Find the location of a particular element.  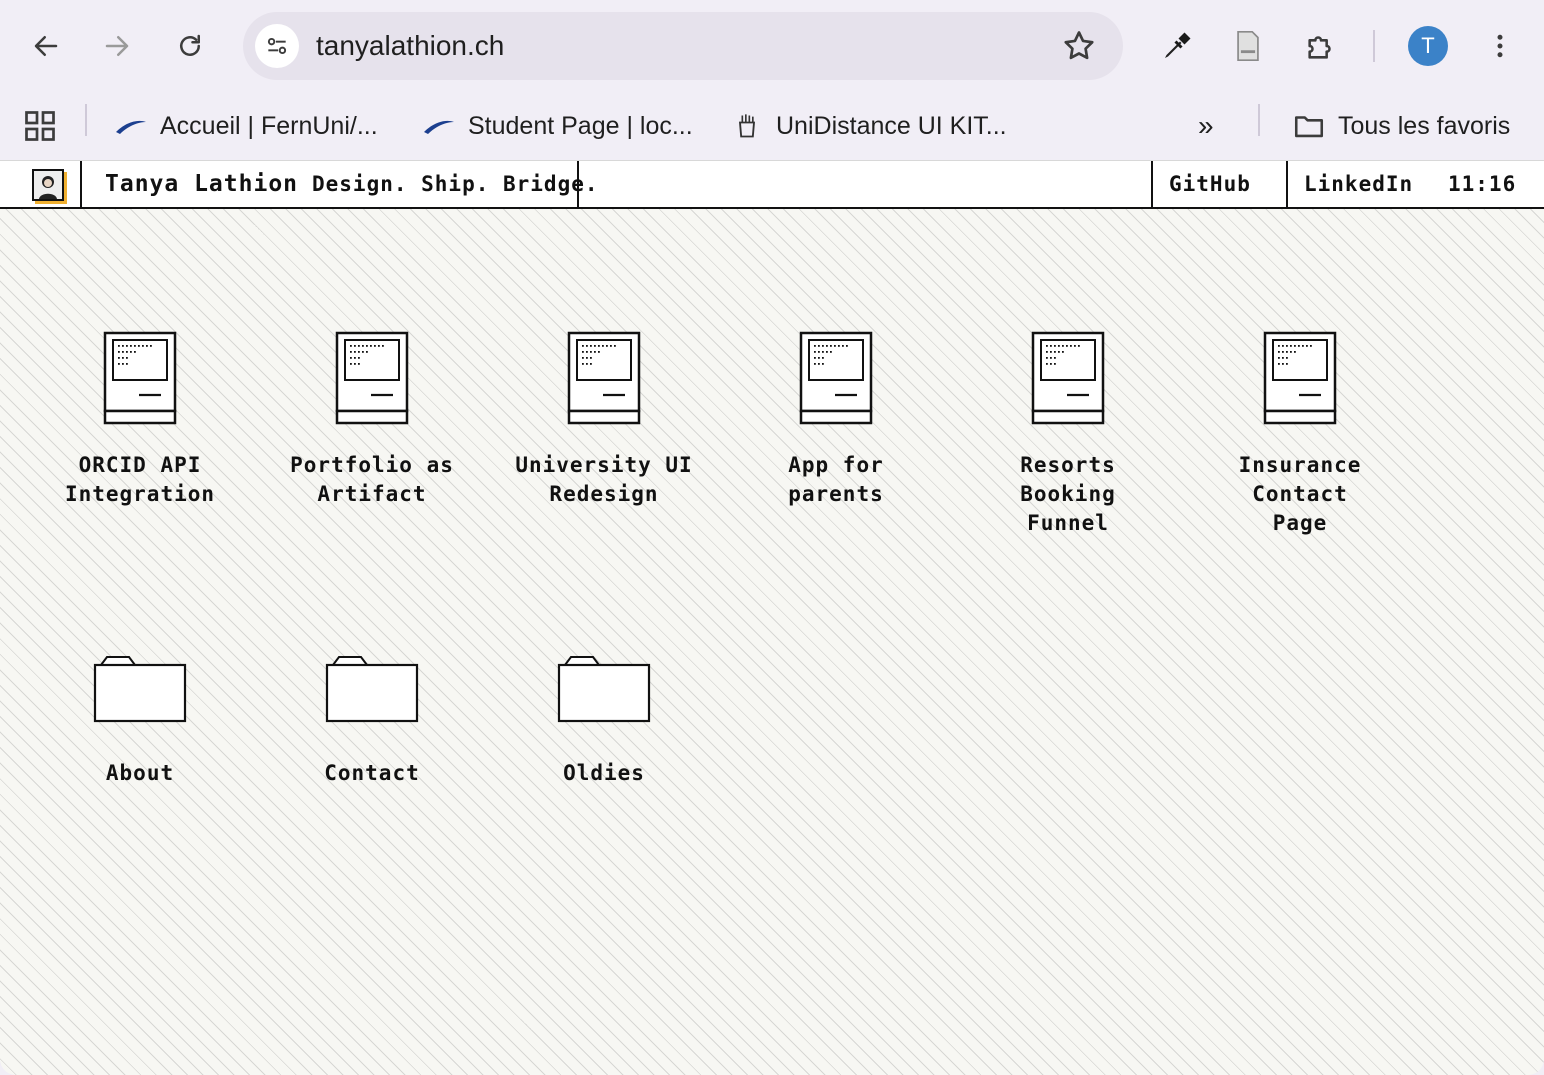

reload-icon is located at coordinates (190, 45).